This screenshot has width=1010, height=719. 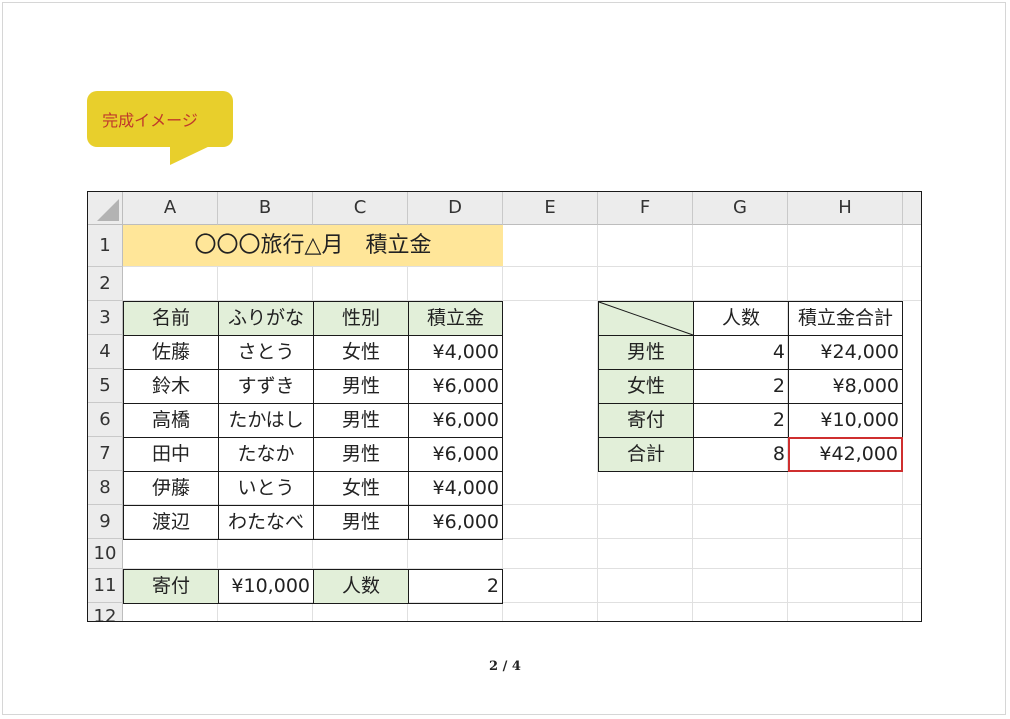 I want to click on summary-row-label: 合計, so click(x=646, y=454).